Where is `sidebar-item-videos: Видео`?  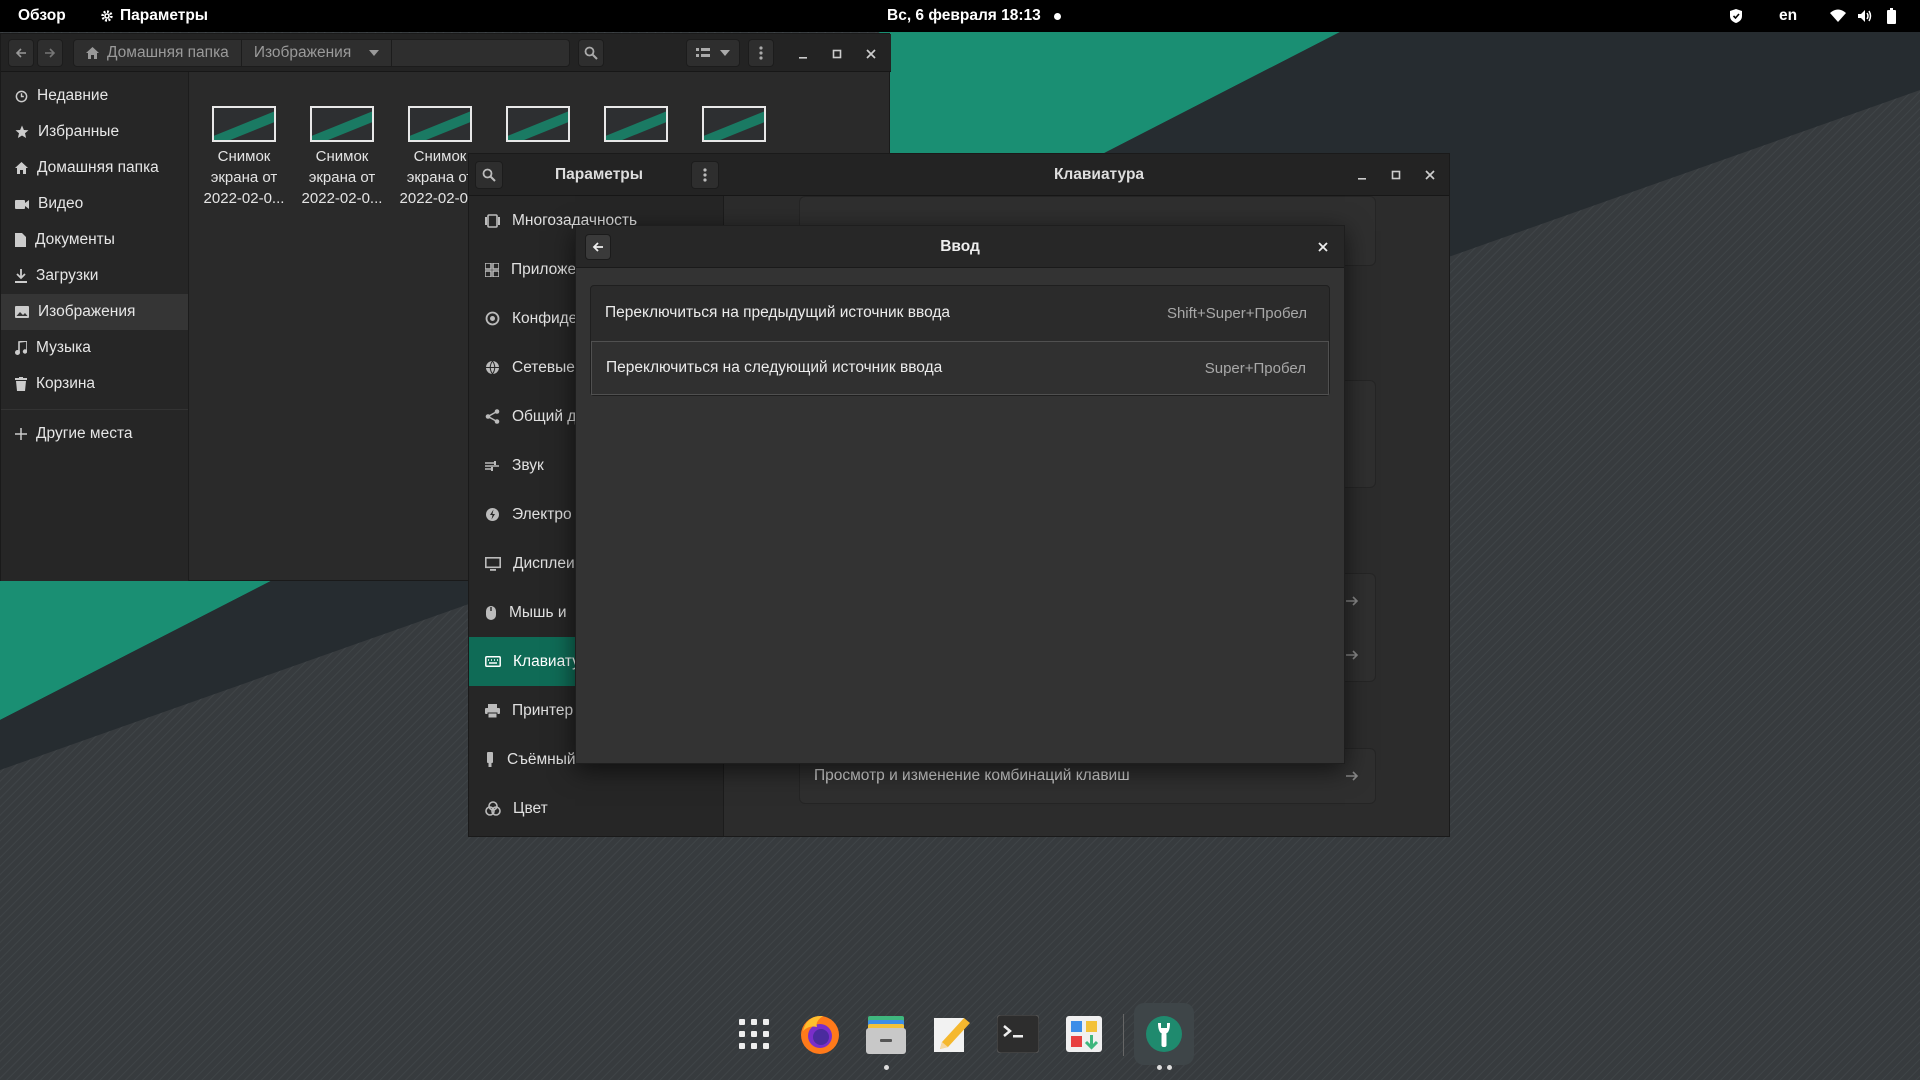
sidebar-item-videos: Видео is located at coordinates (94, 204).